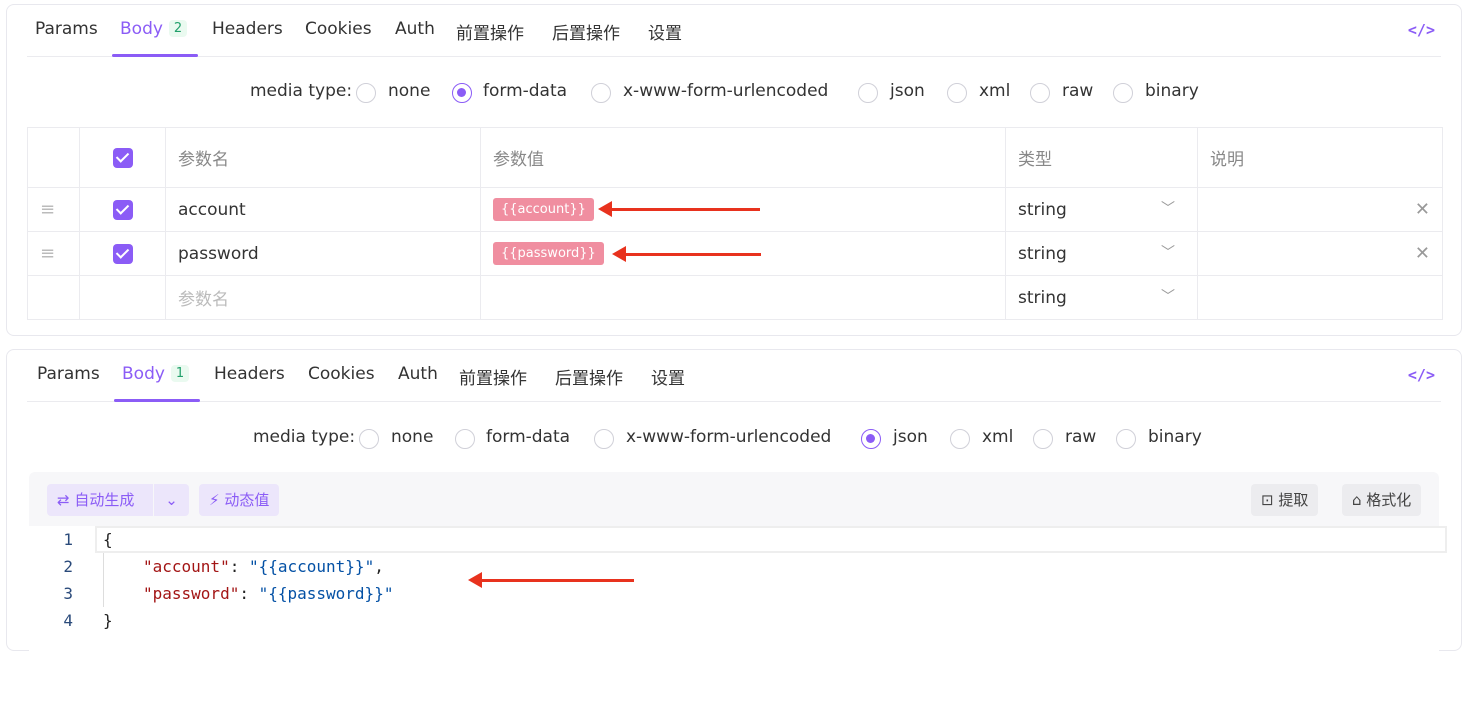  I want to click on new-param-type-select: string ﹀, so click(1101, 297).